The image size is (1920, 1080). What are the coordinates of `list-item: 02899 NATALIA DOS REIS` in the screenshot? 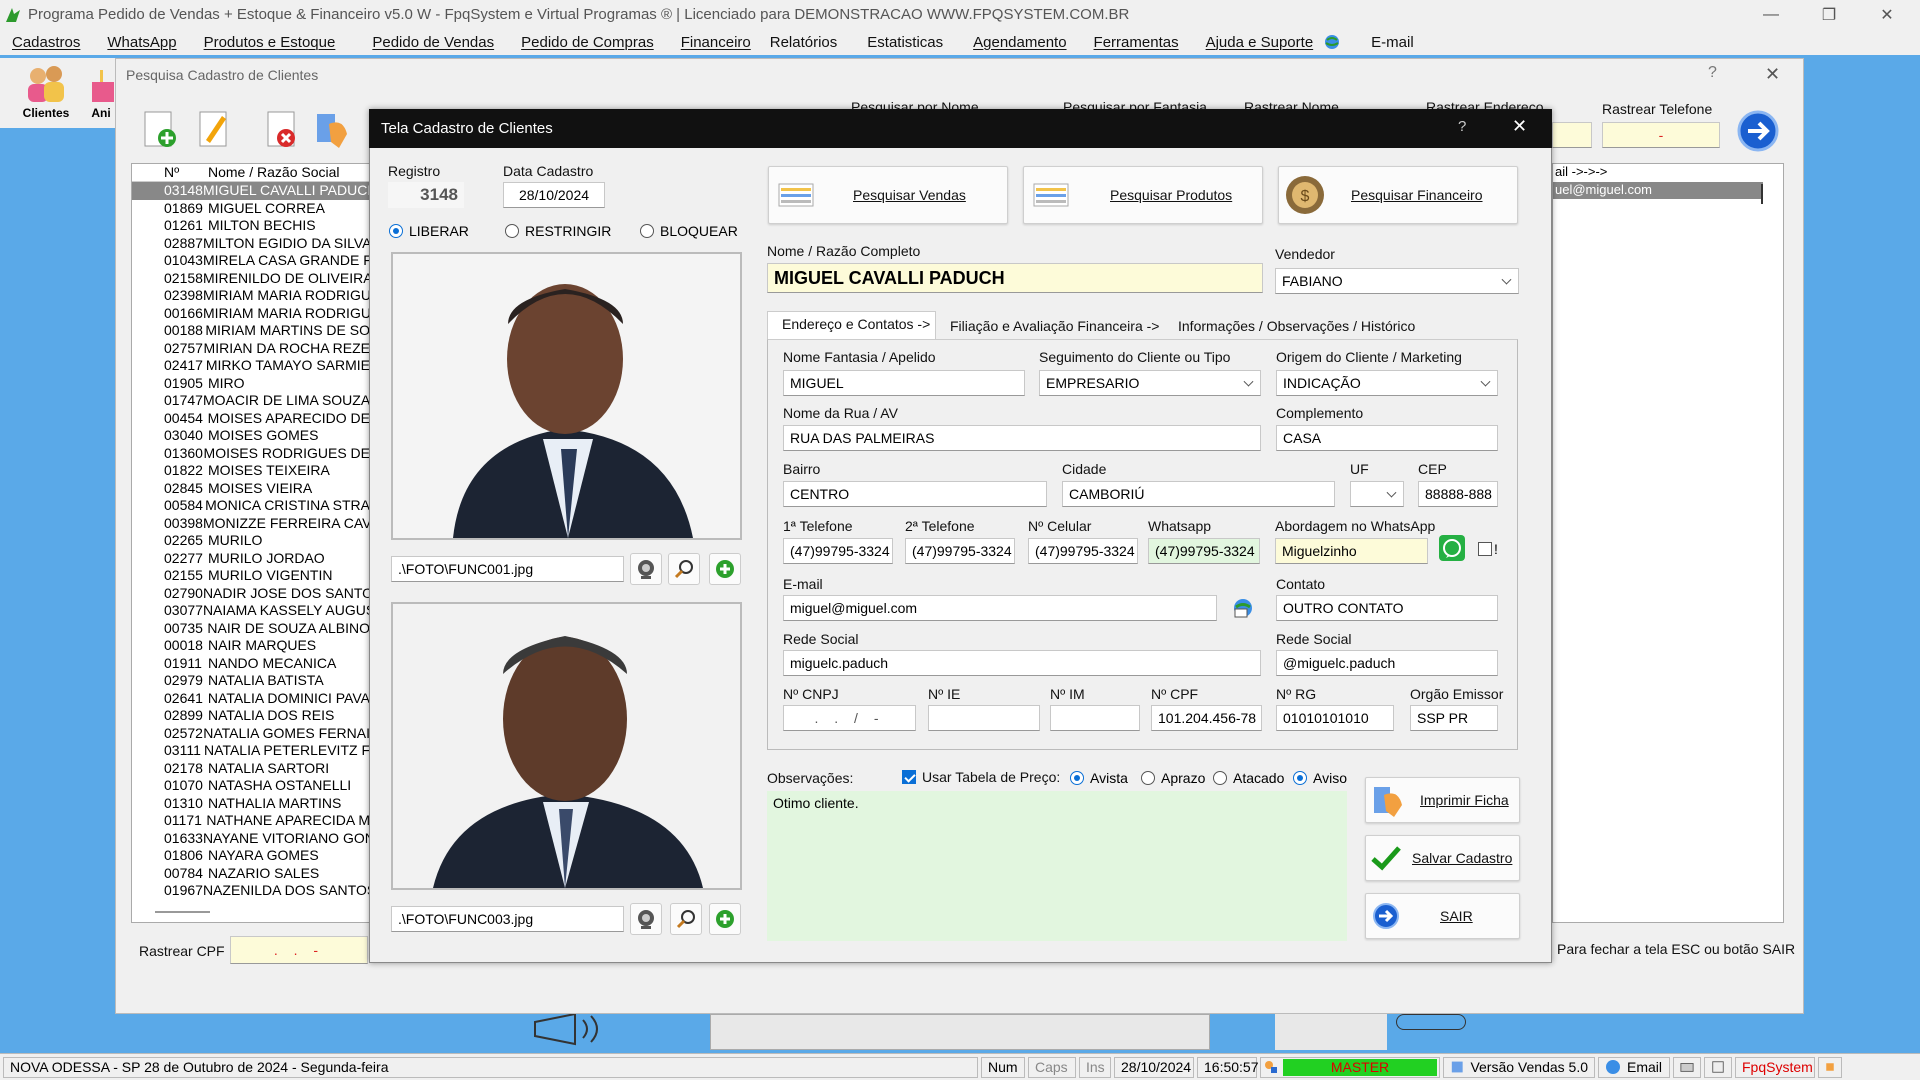 It's located at (251, 716).